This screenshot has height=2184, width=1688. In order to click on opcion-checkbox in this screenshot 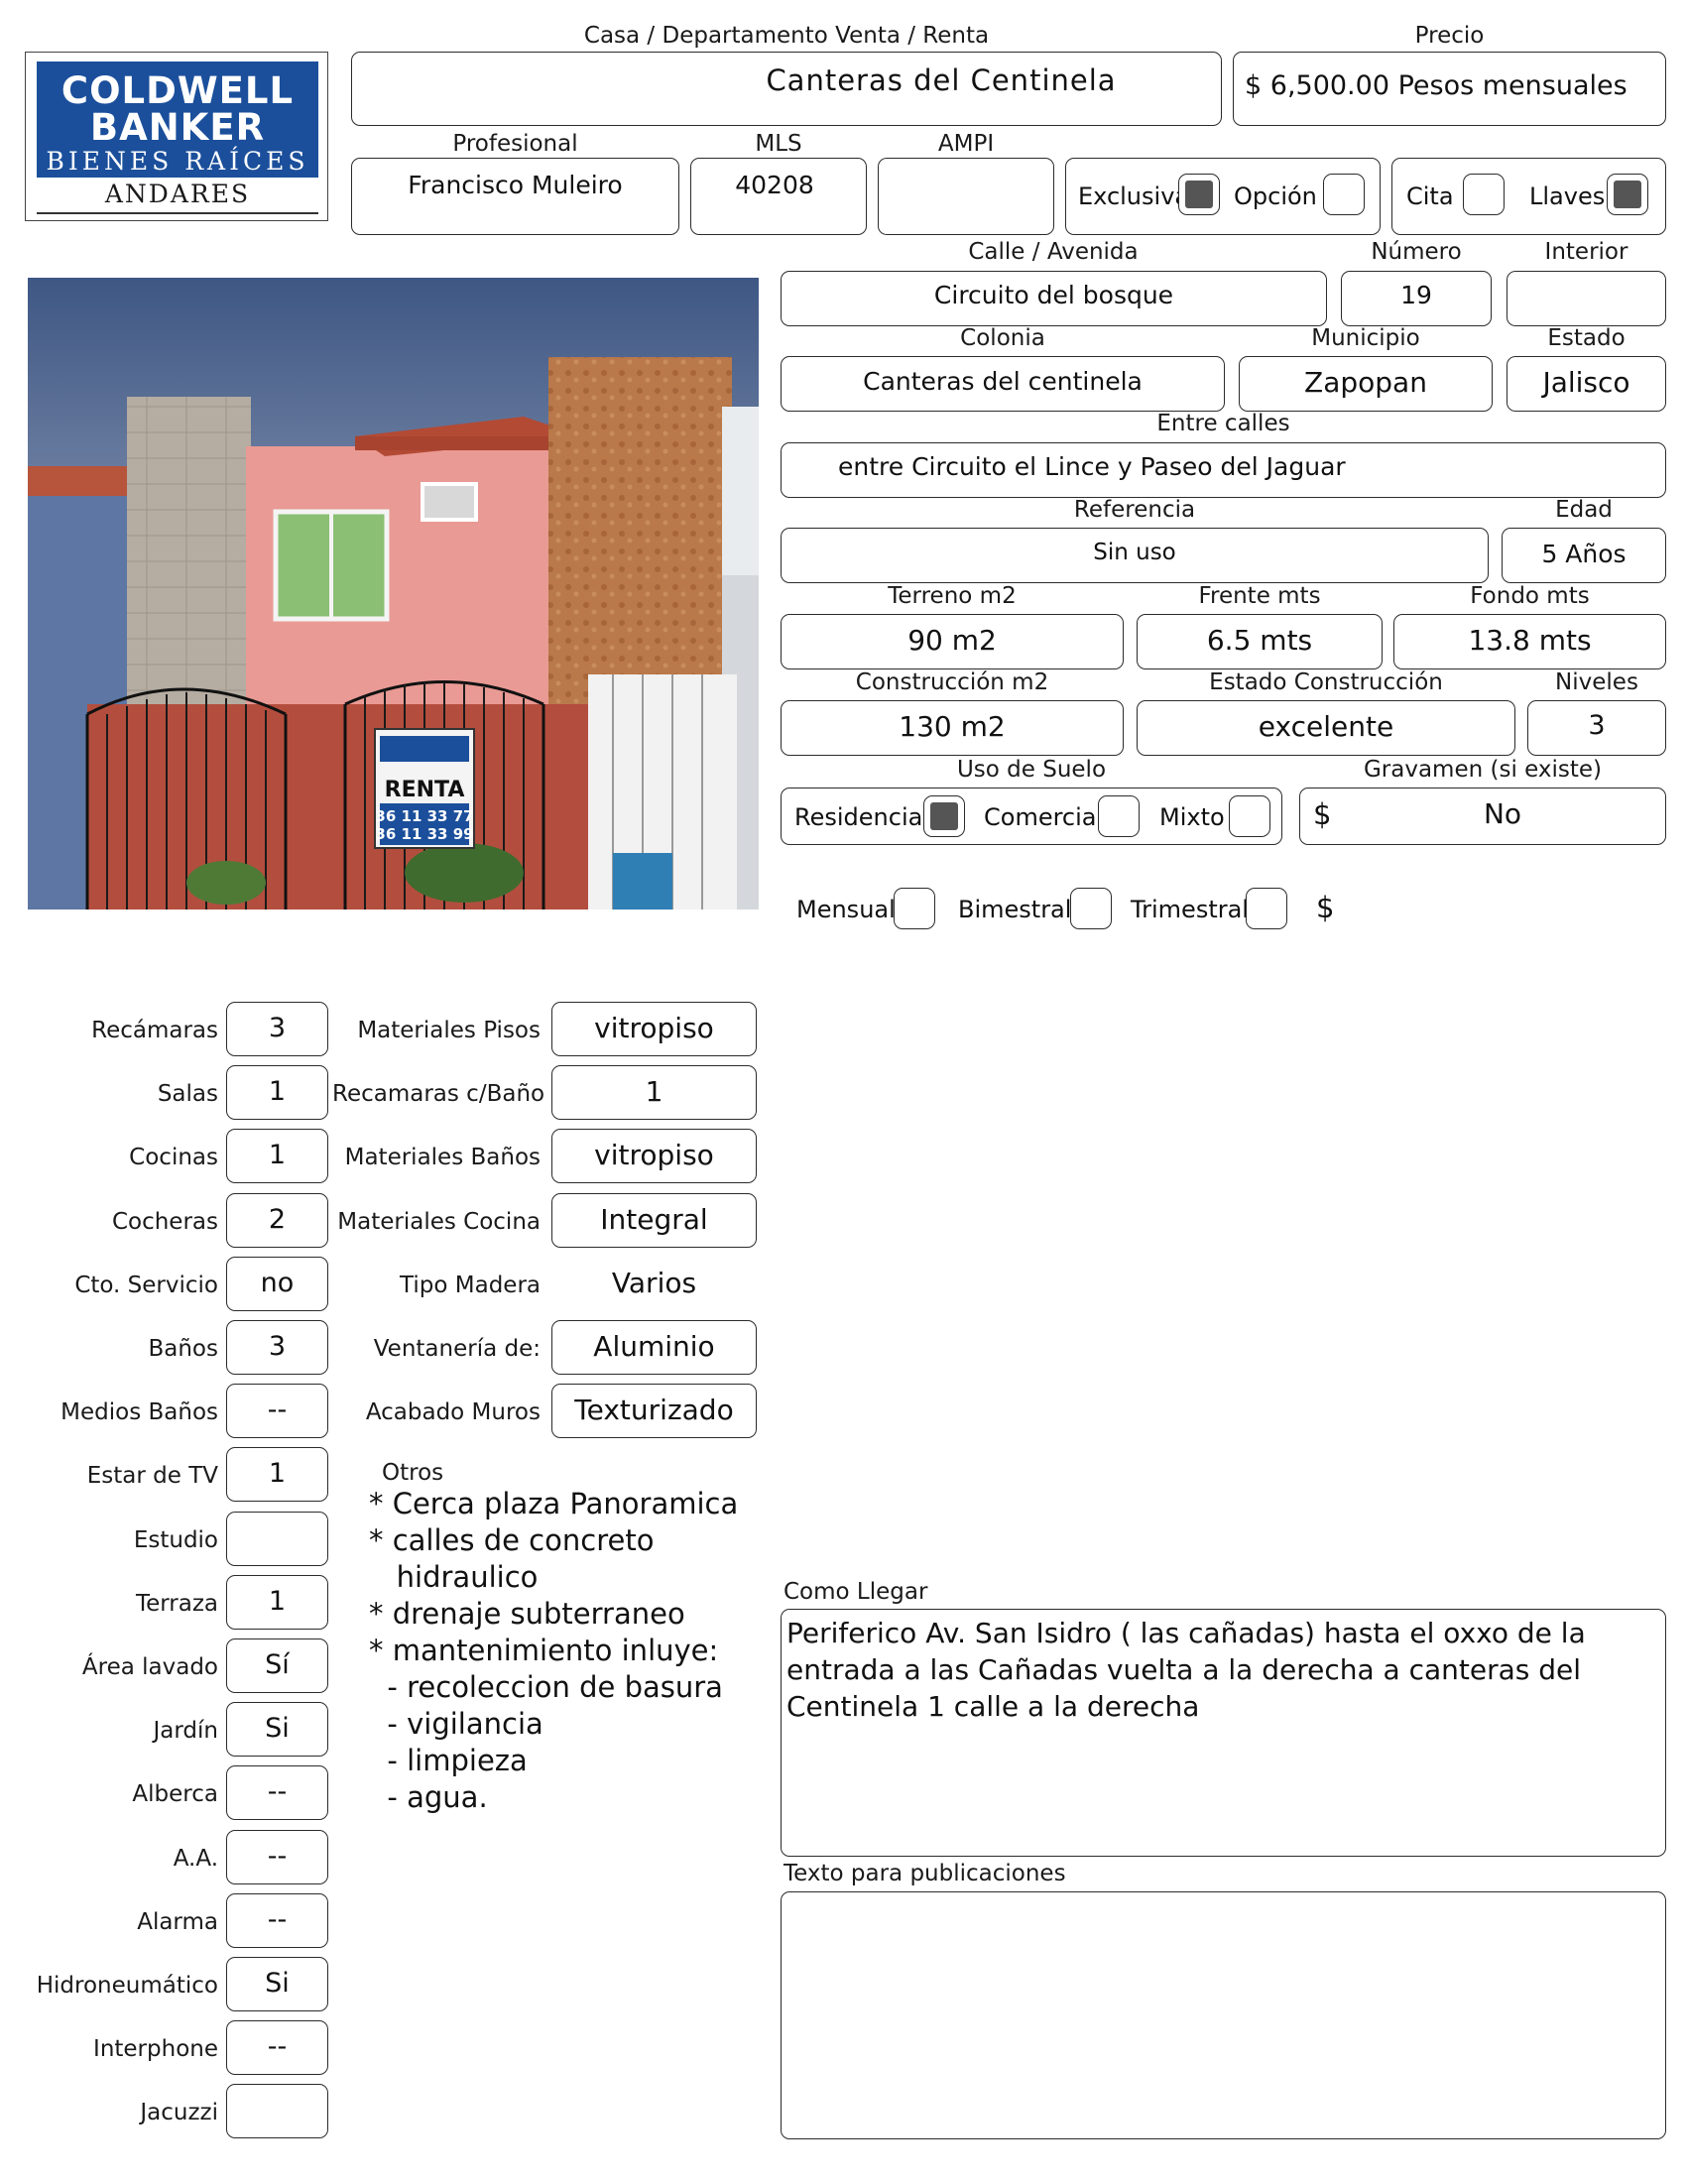, I will do `click(1344, 194)`.